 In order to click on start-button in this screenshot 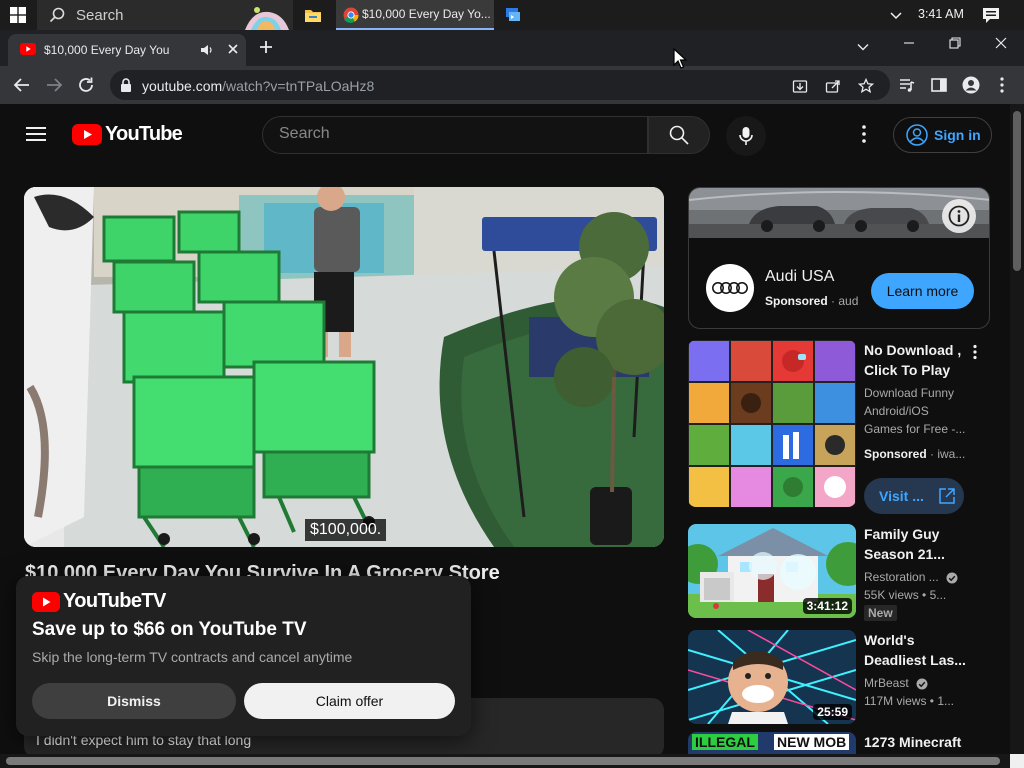, I will do `click(18, 15)`.